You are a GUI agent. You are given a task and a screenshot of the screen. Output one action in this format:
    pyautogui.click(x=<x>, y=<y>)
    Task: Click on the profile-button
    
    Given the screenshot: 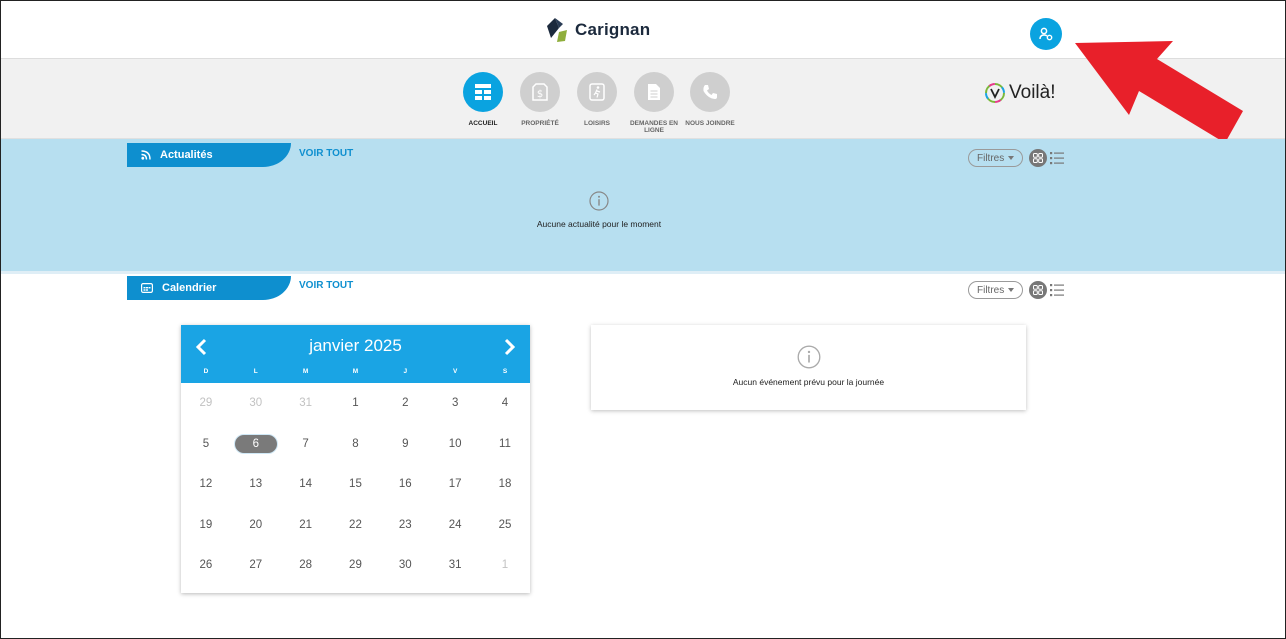 What is the action you would take?
    pyautogui.click(x=1046, y=34)
    